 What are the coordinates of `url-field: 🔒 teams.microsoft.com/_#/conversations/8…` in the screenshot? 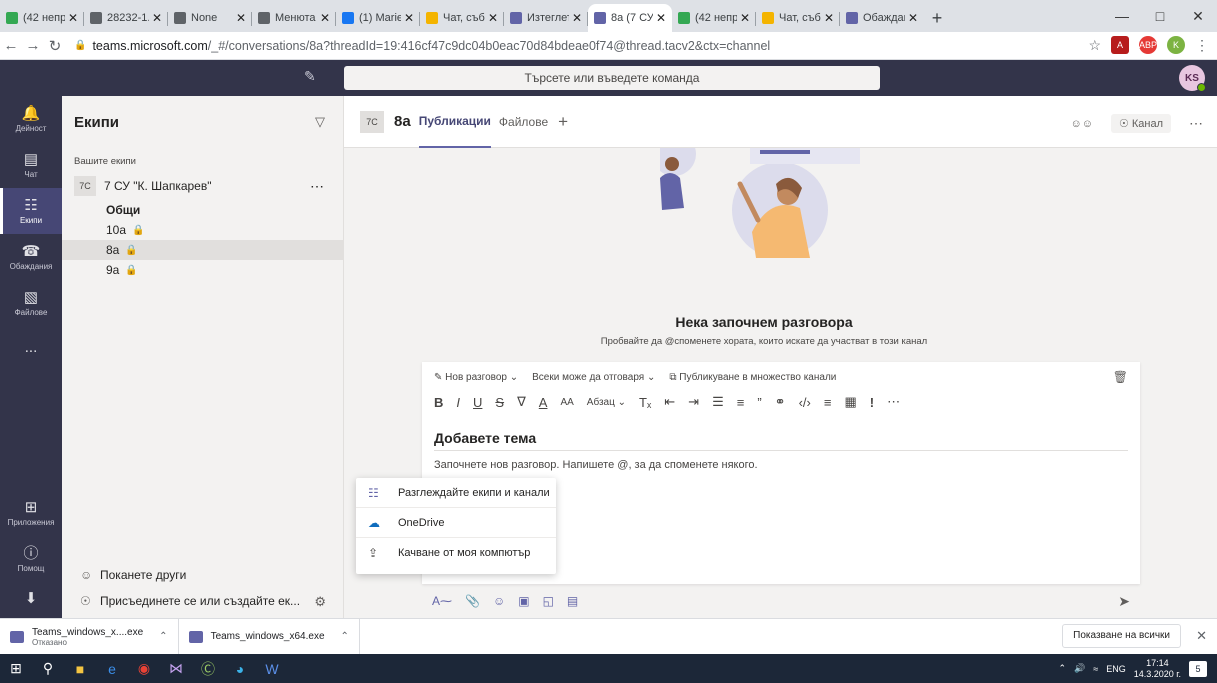 It's located at (594, 46).